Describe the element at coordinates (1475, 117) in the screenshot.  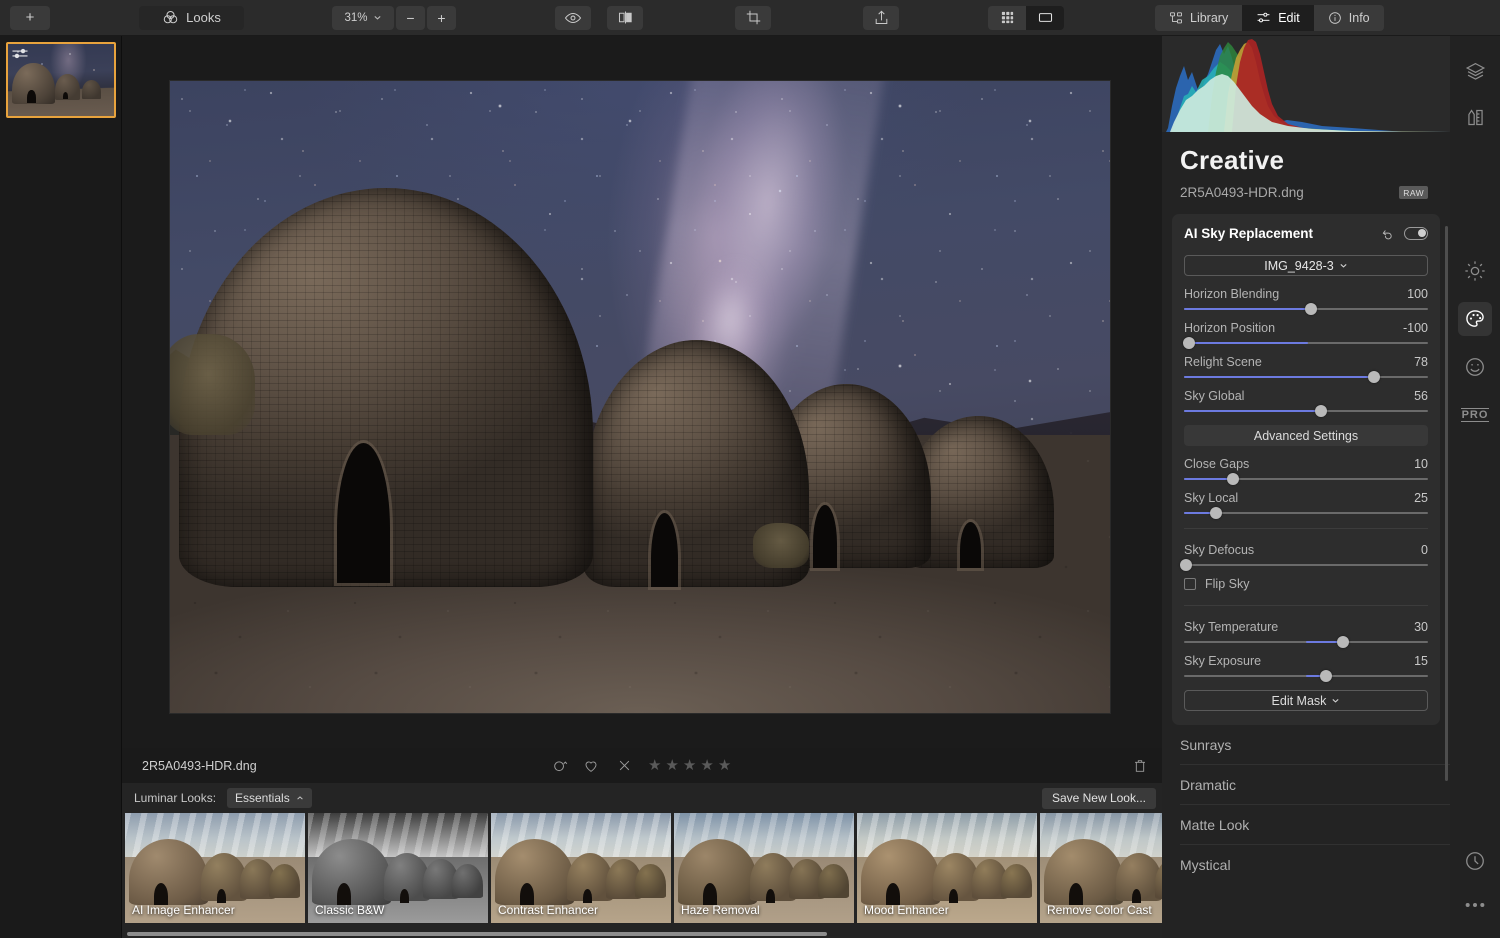
I see `tools-pencil-ruler-icon` at that location.